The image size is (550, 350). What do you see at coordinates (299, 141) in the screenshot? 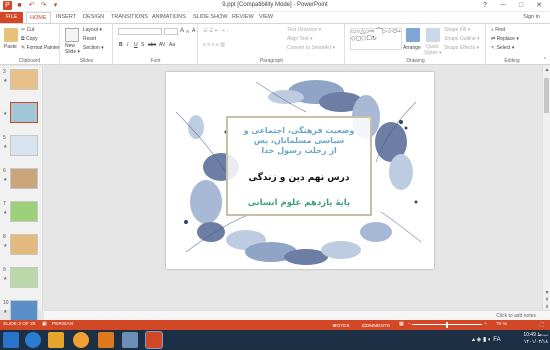
I see `slide-heading-line2: سیاسی مسلمانان، پس` at bounding box center [299, 141].